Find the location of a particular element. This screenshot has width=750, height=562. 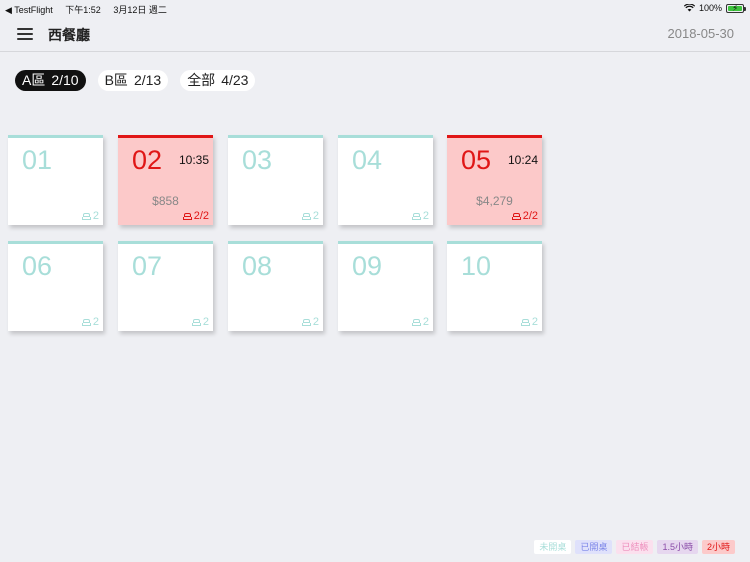

battery-icon: ⚡ is located at coordinates (736, 8).